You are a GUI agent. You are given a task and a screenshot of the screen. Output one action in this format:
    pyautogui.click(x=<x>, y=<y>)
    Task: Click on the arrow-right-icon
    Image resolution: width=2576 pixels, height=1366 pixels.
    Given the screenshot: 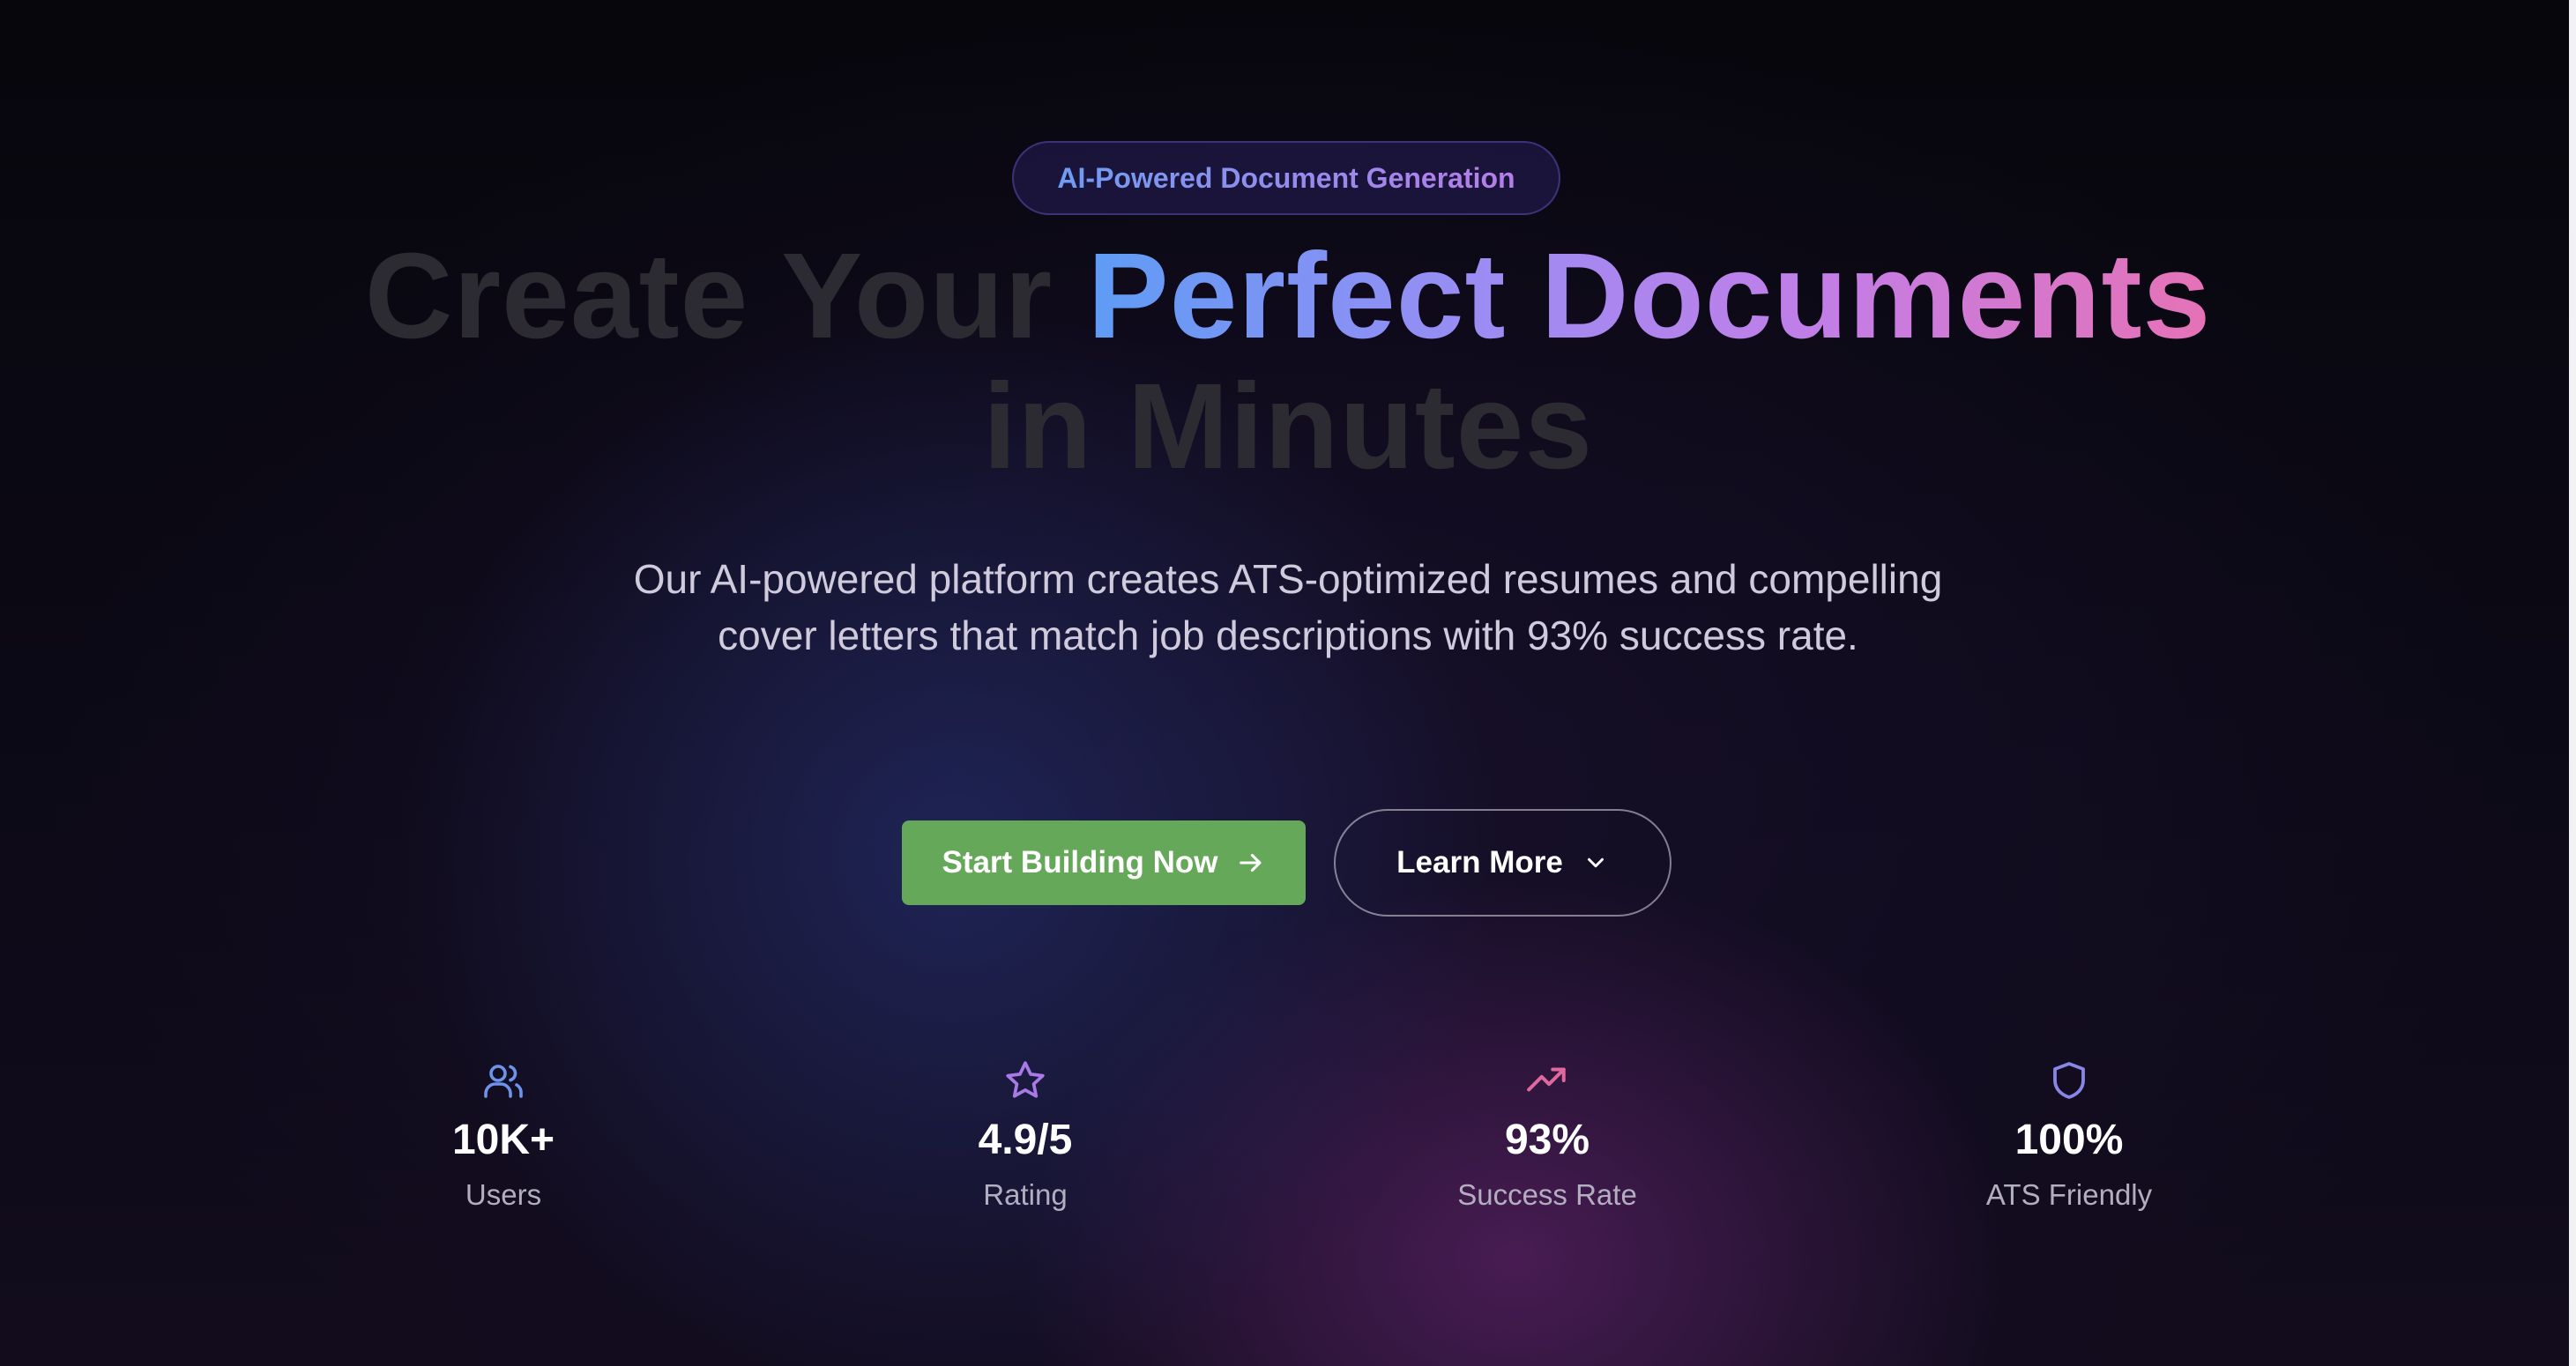 What is the action you would take?
    pyautogui.click(x=1251, y=863)
    